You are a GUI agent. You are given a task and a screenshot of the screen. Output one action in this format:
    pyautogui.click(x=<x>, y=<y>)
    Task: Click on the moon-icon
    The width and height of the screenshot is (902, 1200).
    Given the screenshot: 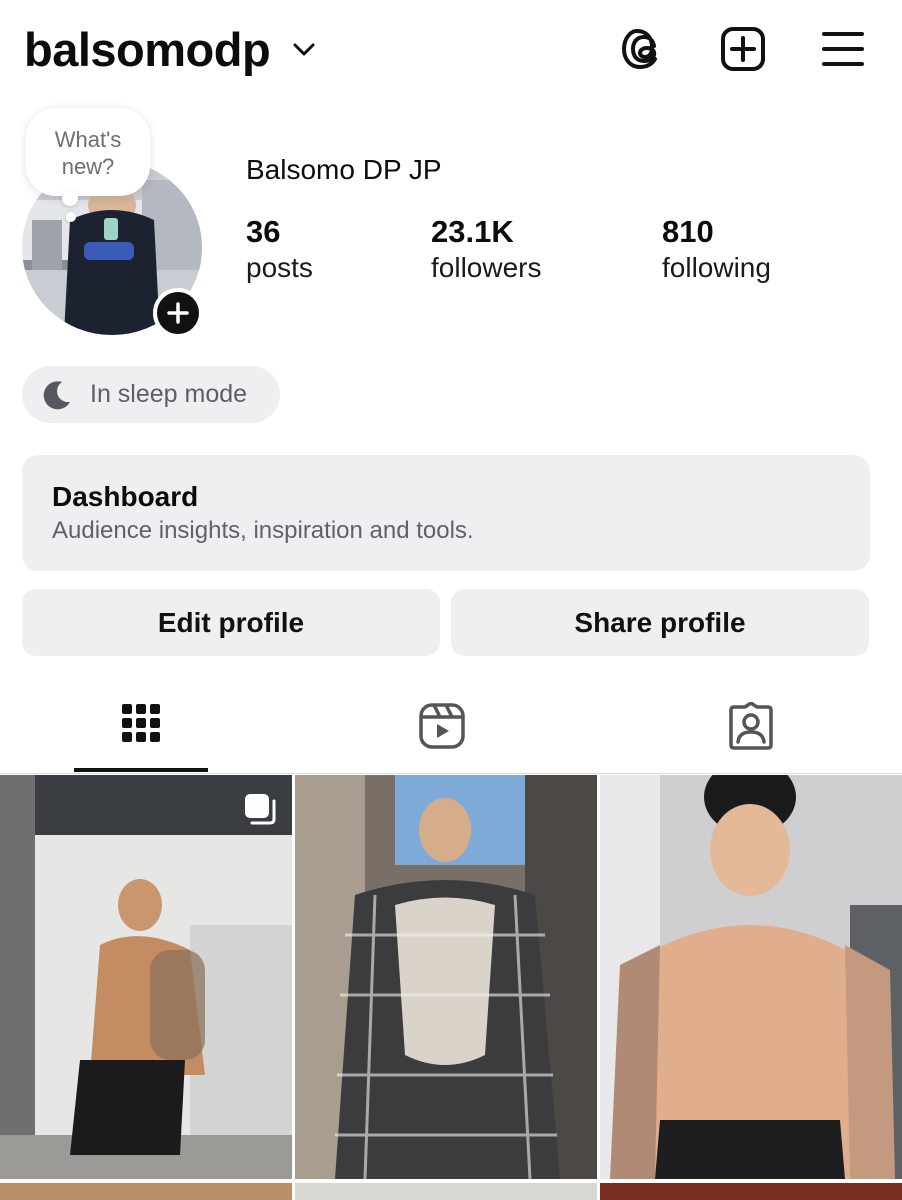 What is the action you would take?
    pyautogui.click(x=56, y=394)
    